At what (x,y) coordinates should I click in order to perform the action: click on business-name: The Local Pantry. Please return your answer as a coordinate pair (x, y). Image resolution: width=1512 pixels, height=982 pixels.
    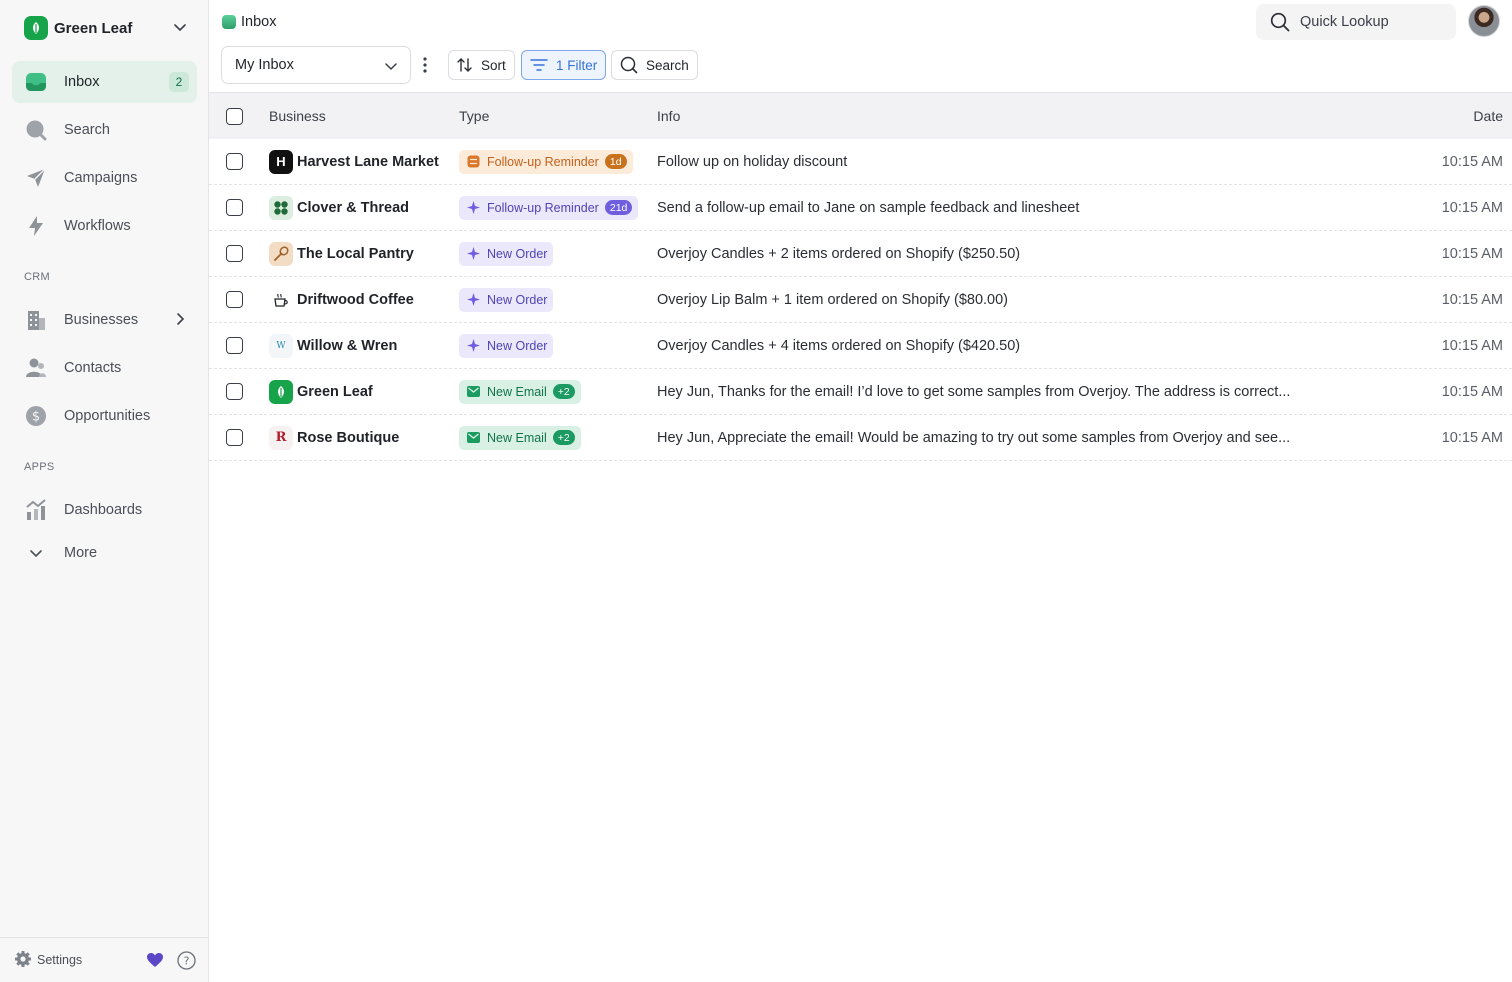
    Looking at the image, I should click on (355, 254).